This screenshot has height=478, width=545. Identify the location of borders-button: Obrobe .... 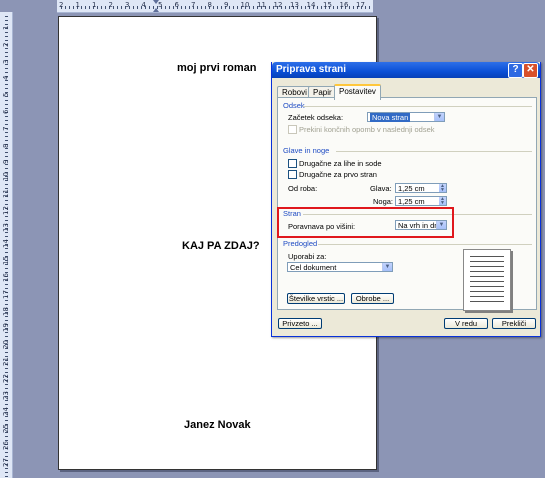
(372, 298).